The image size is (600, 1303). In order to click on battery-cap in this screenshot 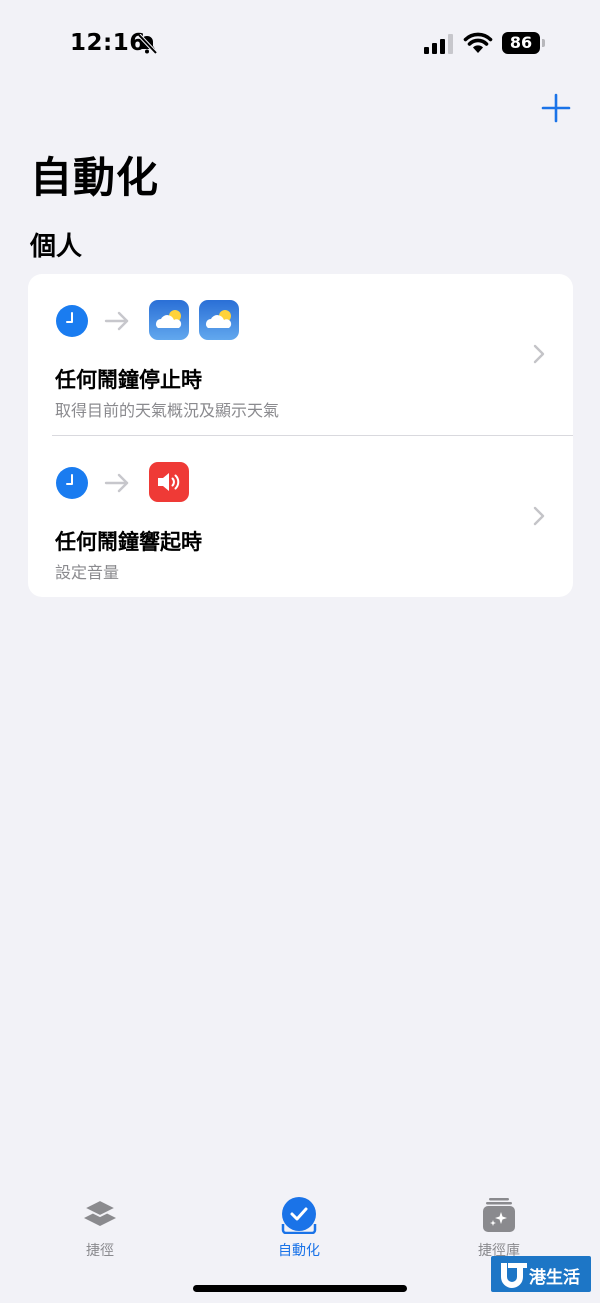, I will do `click(543, 43)`.